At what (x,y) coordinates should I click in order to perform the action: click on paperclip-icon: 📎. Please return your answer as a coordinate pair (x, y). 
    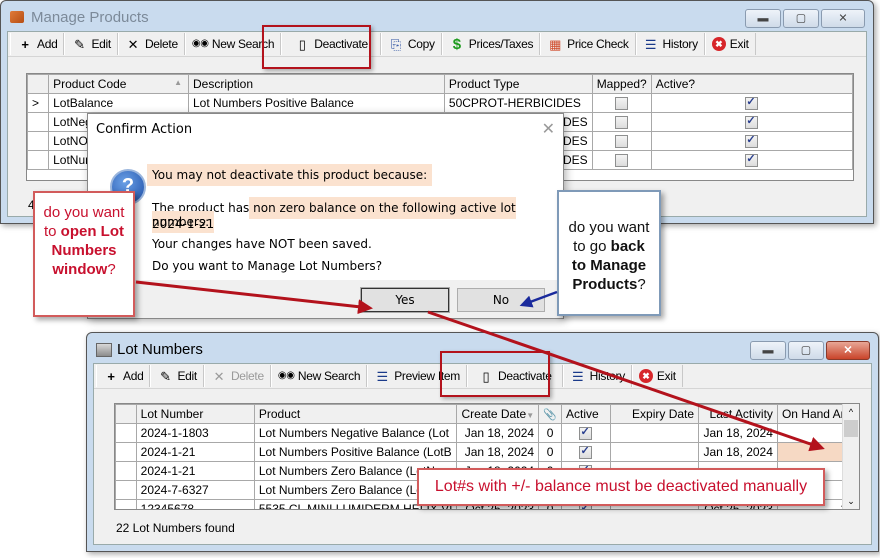
    Looking at the image, I should click on (550, 415).